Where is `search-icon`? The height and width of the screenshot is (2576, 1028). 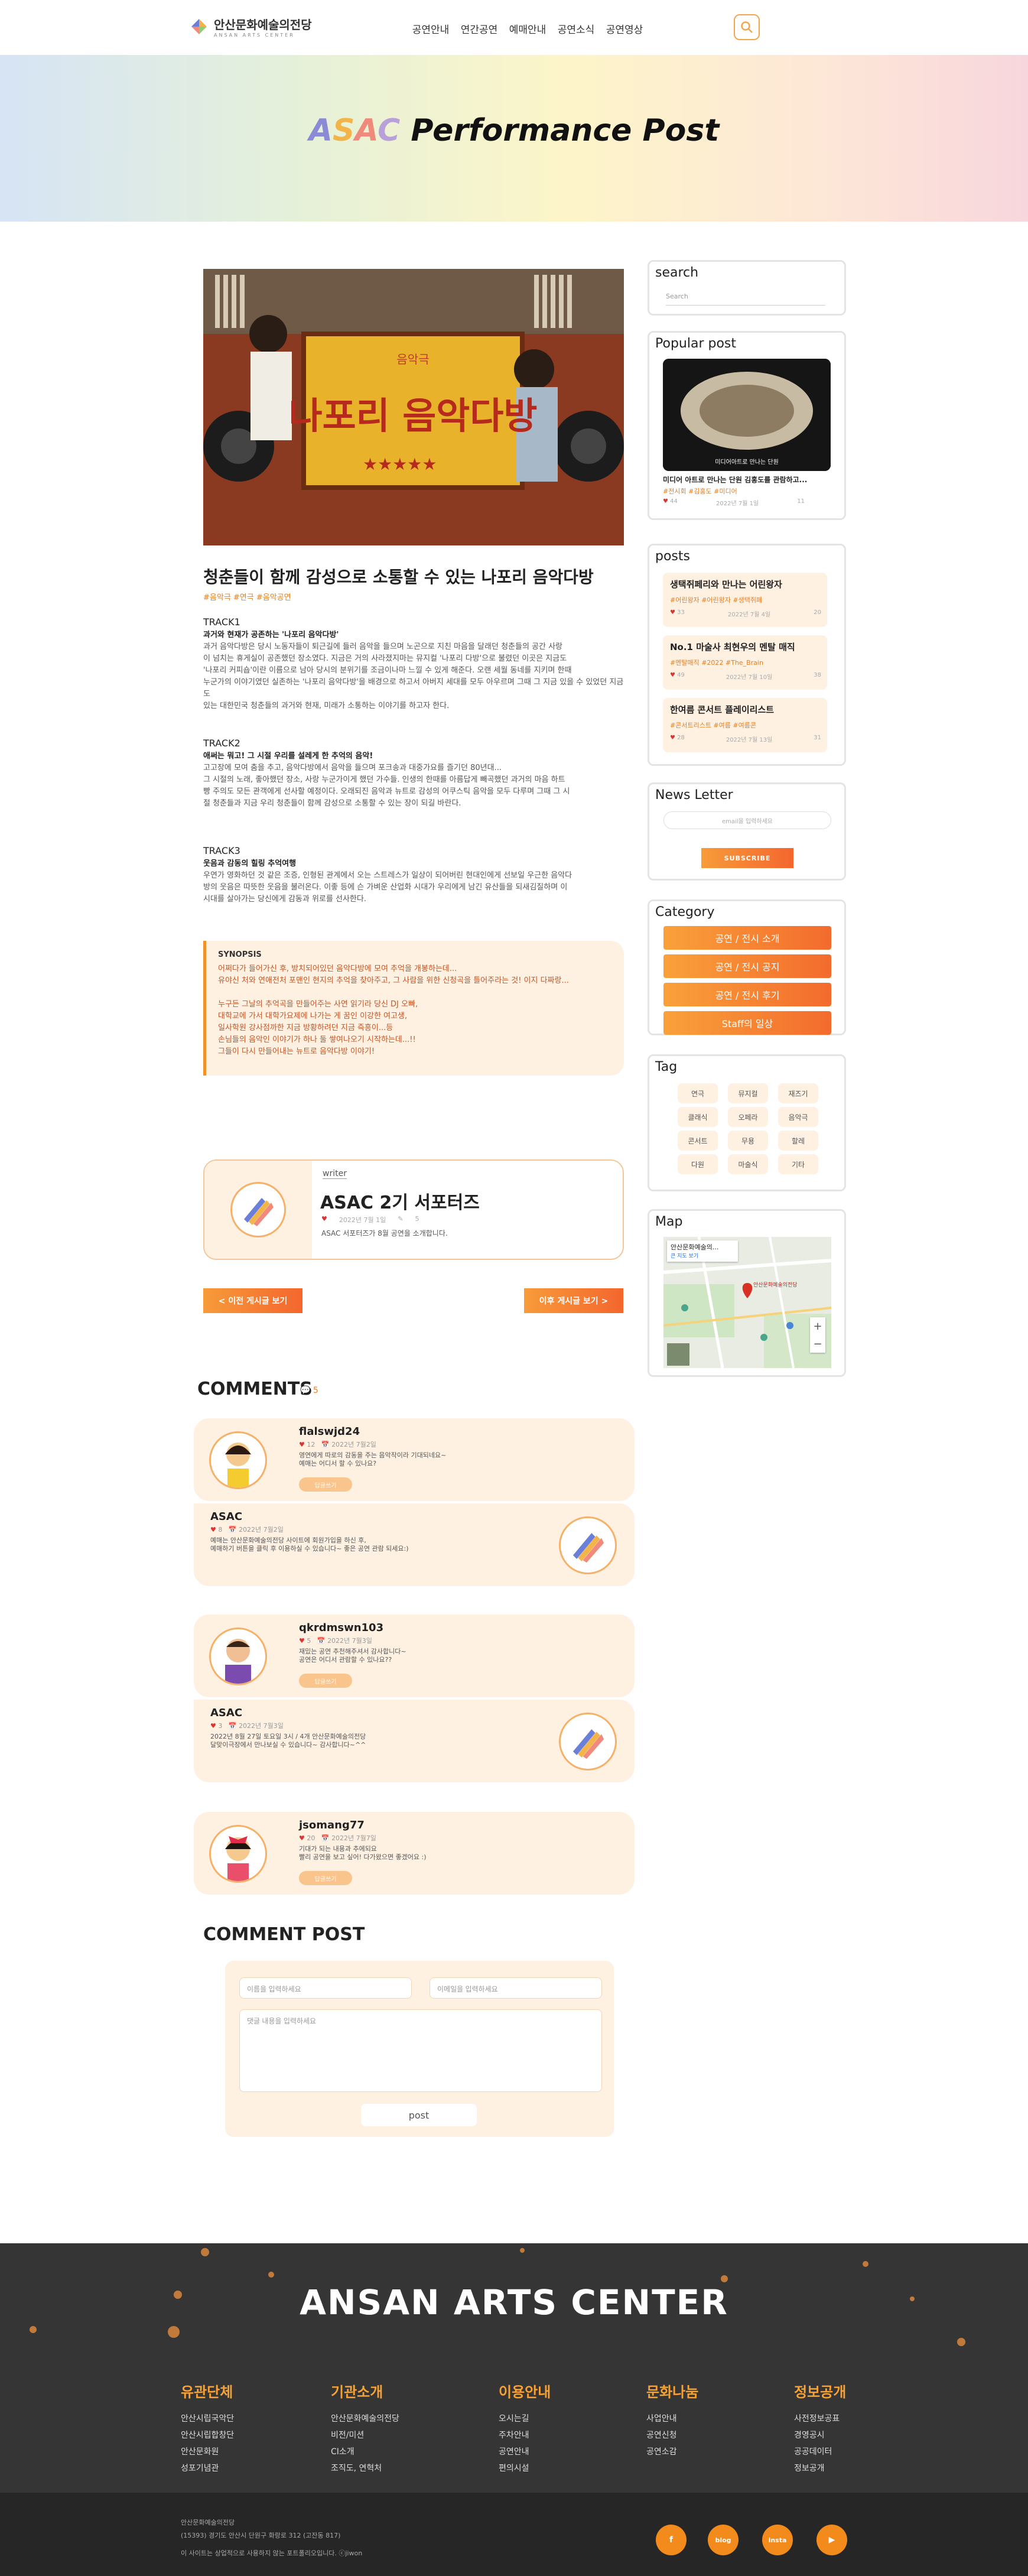 search-icon is located at coordinates (747, 27).